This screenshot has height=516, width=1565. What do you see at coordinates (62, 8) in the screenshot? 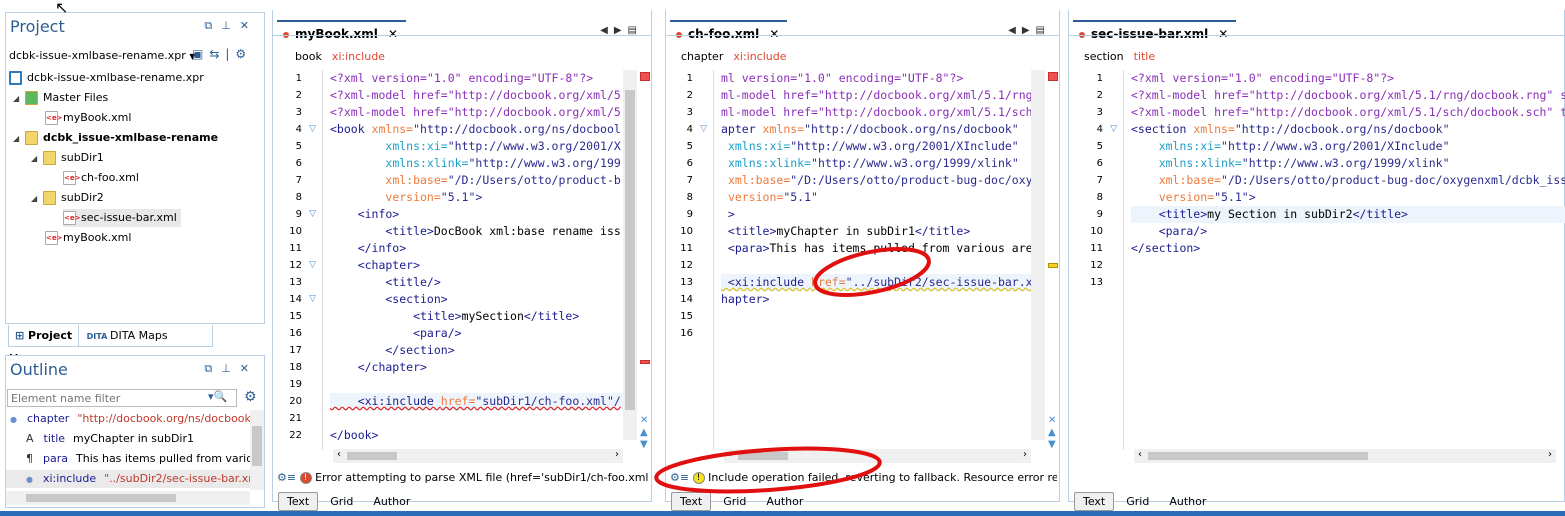
I see `mouse-cursor-icon: ↖` at bounding box center [62, 8].